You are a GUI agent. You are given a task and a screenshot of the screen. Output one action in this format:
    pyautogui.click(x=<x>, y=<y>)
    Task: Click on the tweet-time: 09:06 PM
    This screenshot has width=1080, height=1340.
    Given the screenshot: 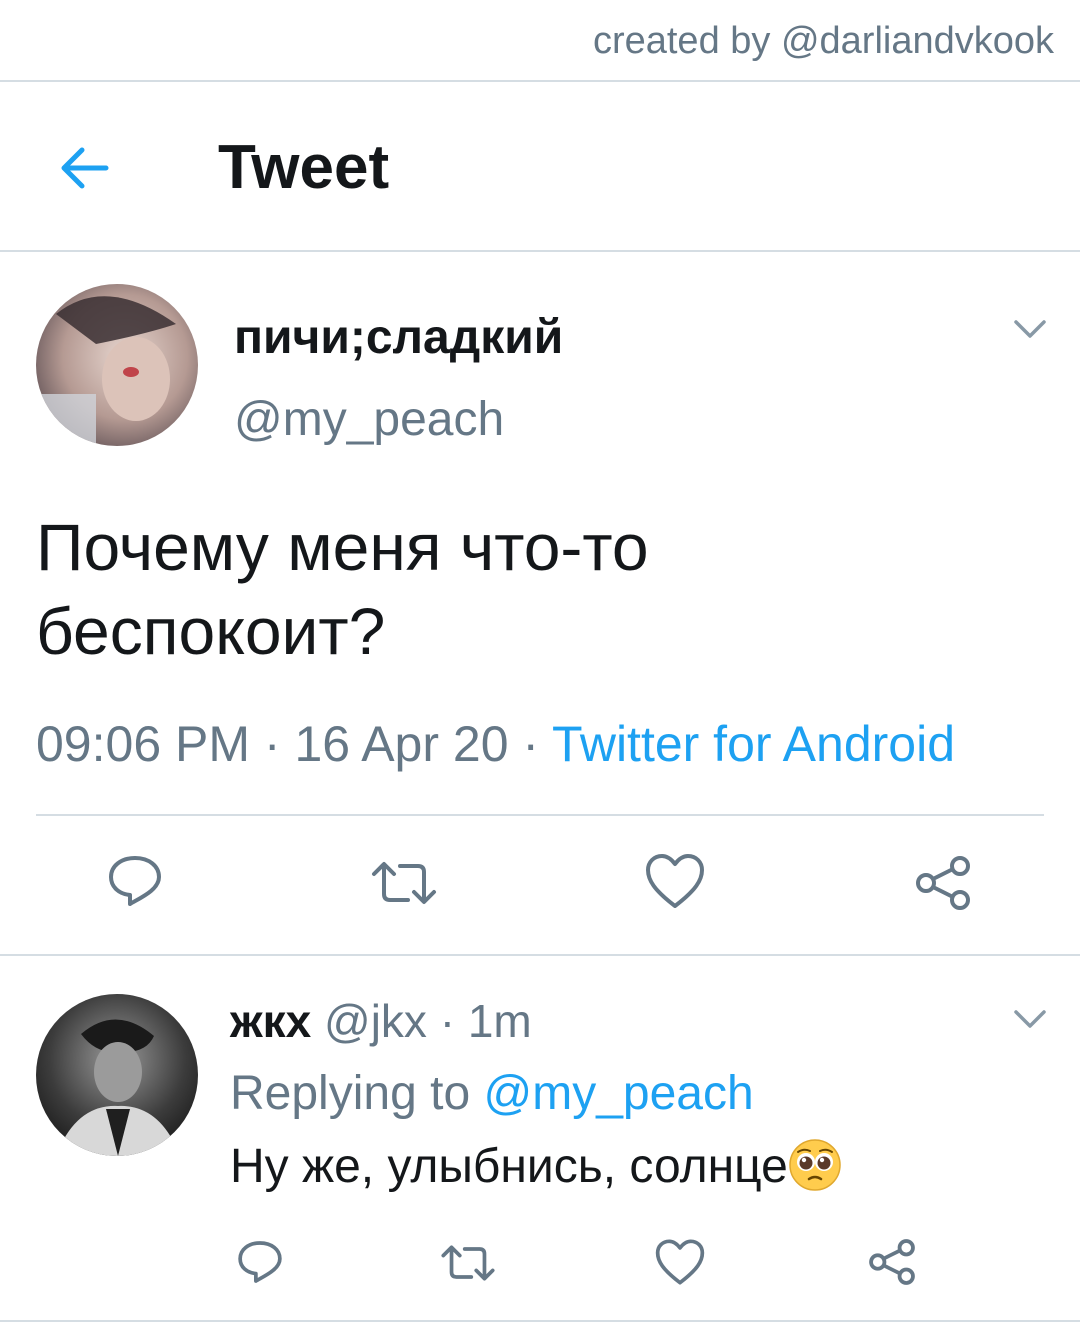 What is the action you would take?
    pyautogui.click(x=143, y=744)
    